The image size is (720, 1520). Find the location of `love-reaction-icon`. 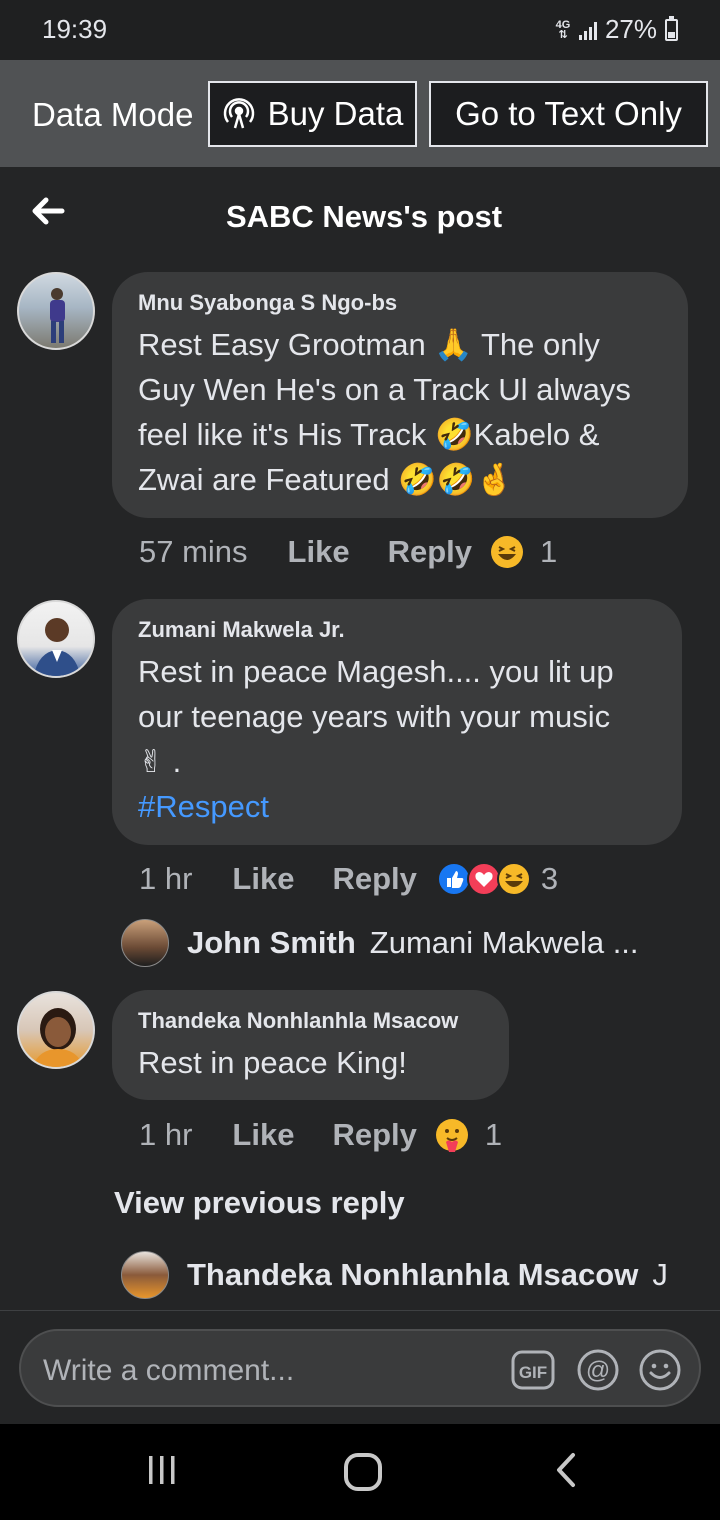

love-reaction-icon is located at coordinates (483, 879).